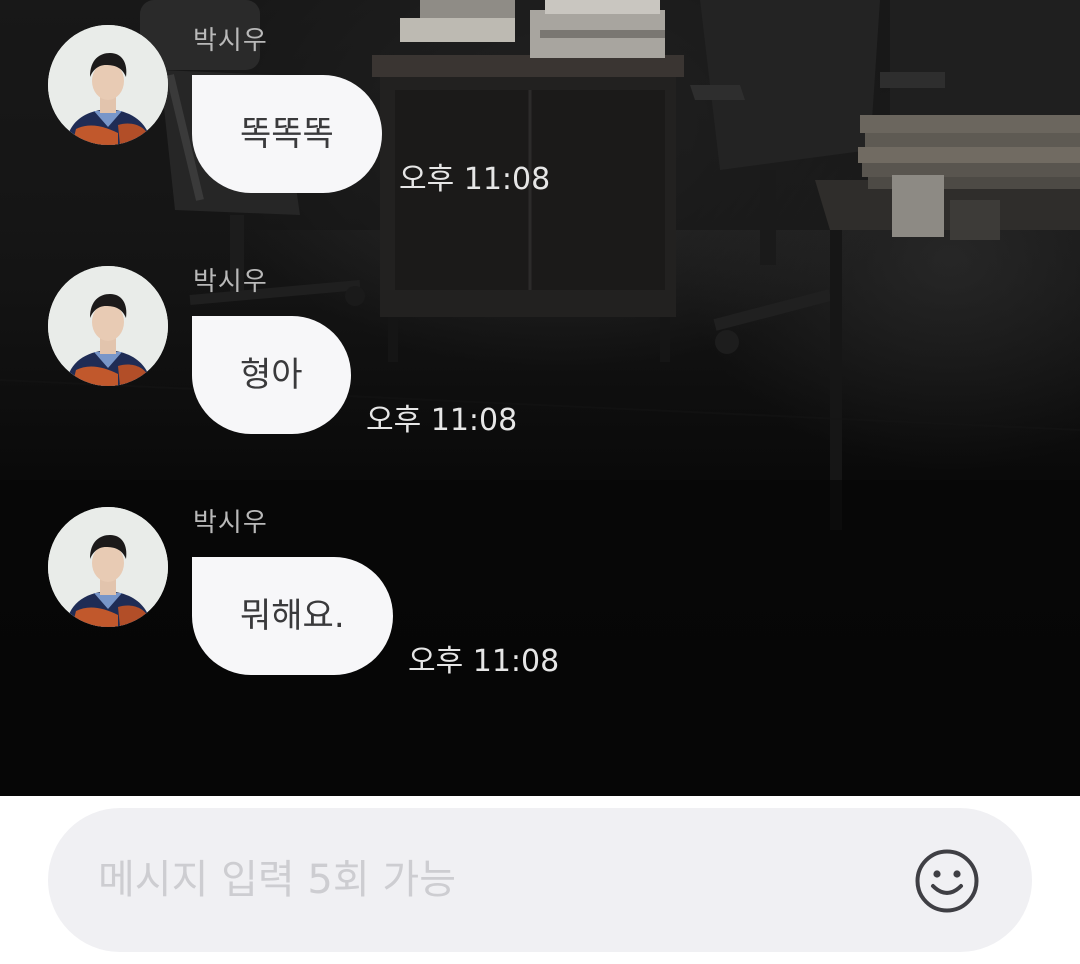 This screenshot has width=1080, height=964. I want to click on message-bubble: 뭐해요., so click(292, 616).